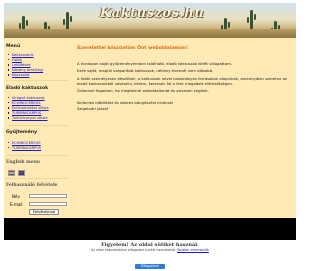 The height and width of the screenshot is (271, 320). Describe the element at coordinates (93, 108) in the screenshot. I see `signature-text: Szigetvári József` at that location.